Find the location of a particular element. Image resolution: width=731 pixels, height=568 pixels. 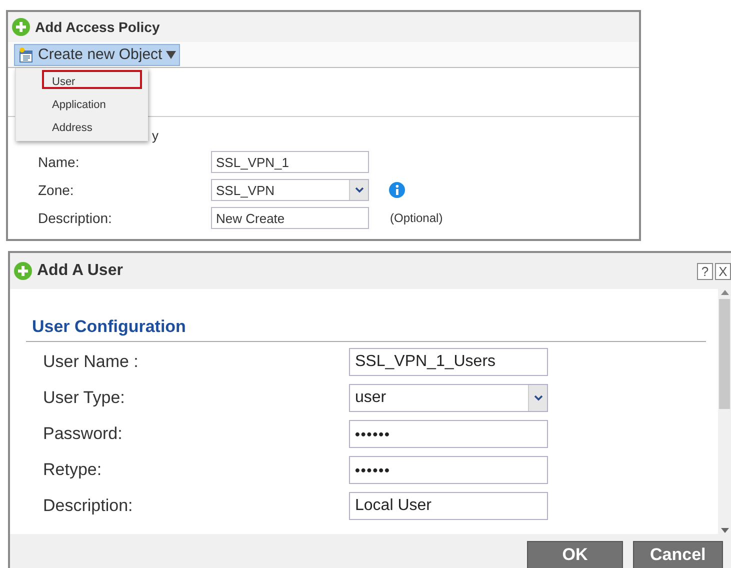

field-label: Zone: is located at coordinates (56, 190).